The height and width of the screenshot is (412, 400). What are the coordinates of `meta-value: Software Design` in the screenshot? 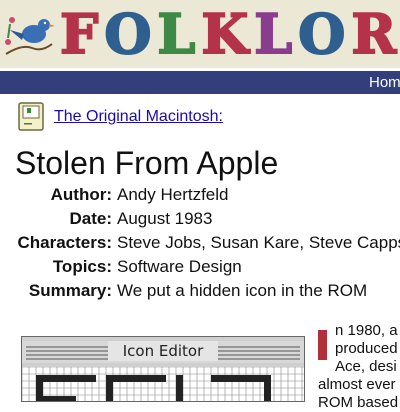 It's located at (179, 266).